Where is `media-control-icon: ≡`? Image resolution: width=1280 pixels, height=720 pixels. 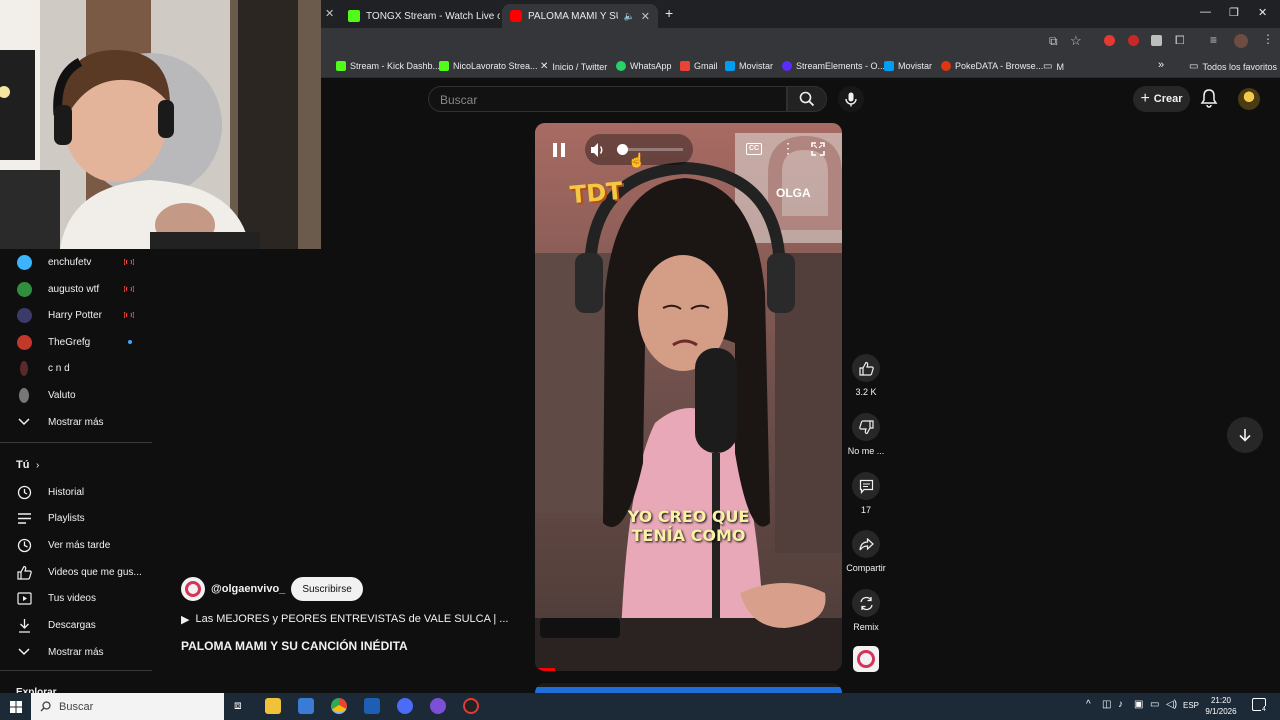
media-control-icon: ≡ is located at coordinates (1213, 40).